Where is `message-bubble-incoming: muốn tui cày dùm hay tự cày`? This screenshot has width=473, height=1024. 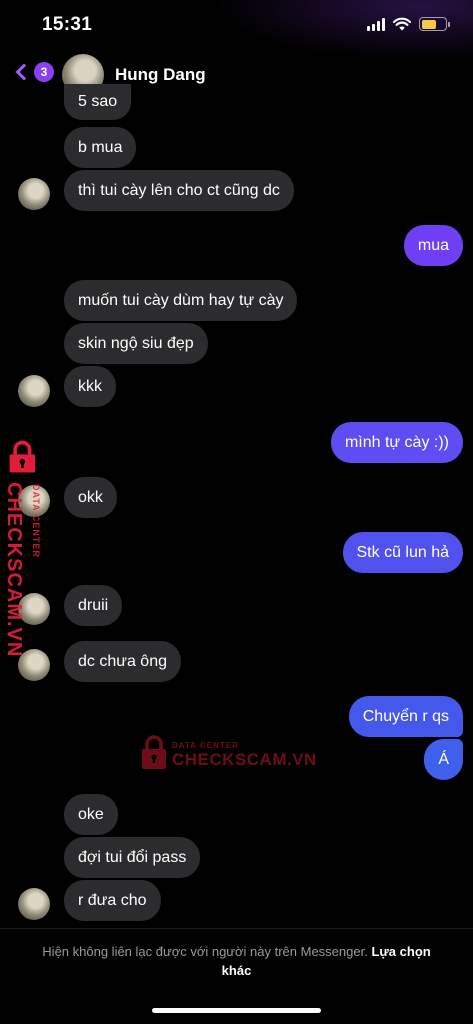 message-bubble-incoming: muốn tui cày dùm hay tự cày is located at coordinates (181, 300).